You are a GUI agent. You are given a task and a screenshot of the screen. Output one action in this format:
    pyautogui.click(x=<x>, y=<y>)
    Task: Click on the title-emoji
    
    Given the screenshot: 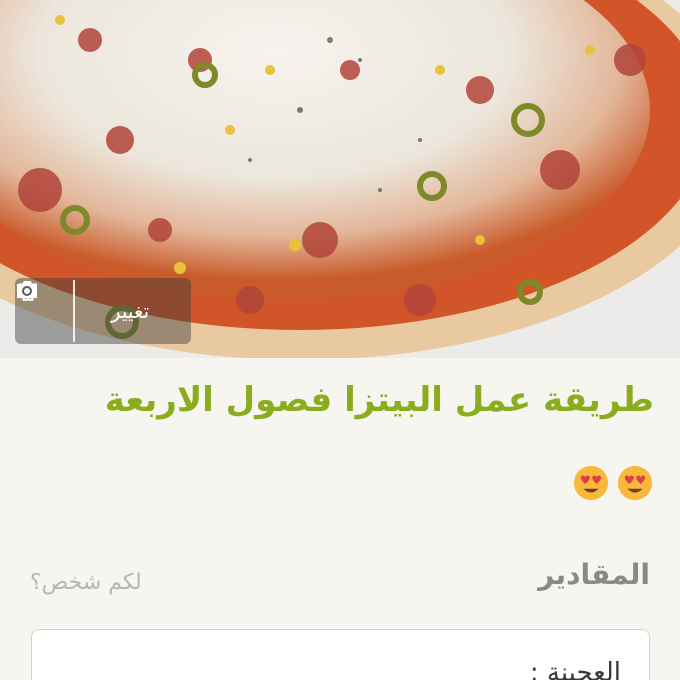 What is the action you would take?
    pyautogui.click(x=613, y=483)
    